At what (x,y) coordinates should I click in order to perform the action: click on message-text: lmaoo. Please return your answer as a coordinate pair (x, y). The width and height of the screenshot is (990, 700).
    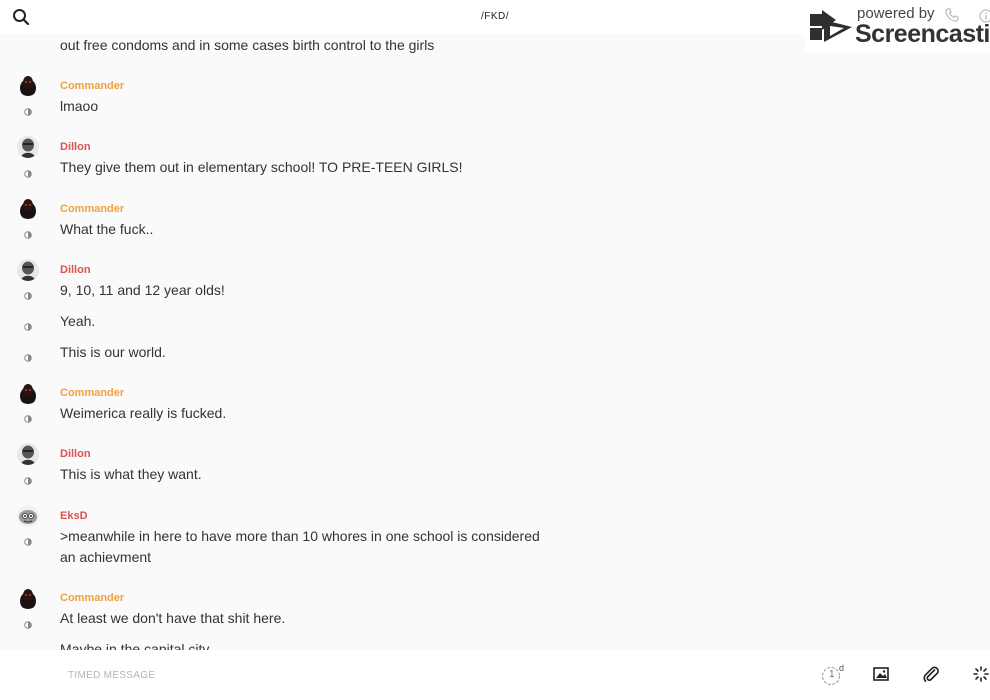
    Looking at the image, I should click on (79, 106).